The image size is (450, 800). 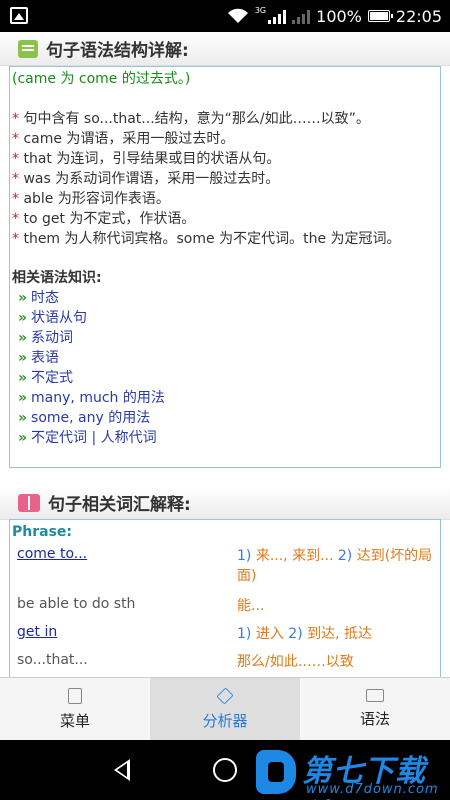 What do you see at coordinates (226, 567) in the screenshot?
I see `phrase-row: come to... 1) 来..., 来到... 2) 达到(坏的局面)` at bounding box center [226, 567].